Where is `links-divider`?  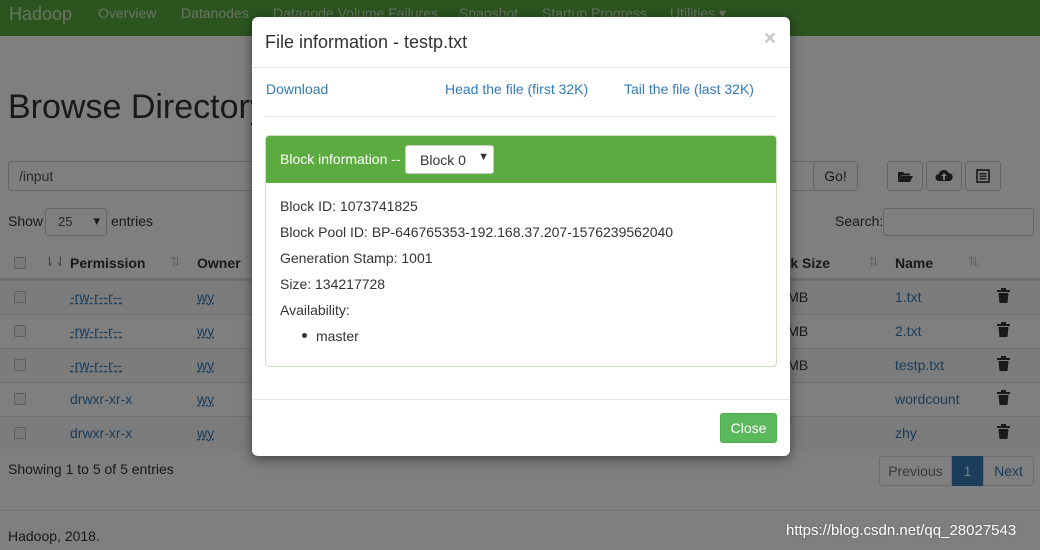
links-divider is located at coordinates (520, 116).